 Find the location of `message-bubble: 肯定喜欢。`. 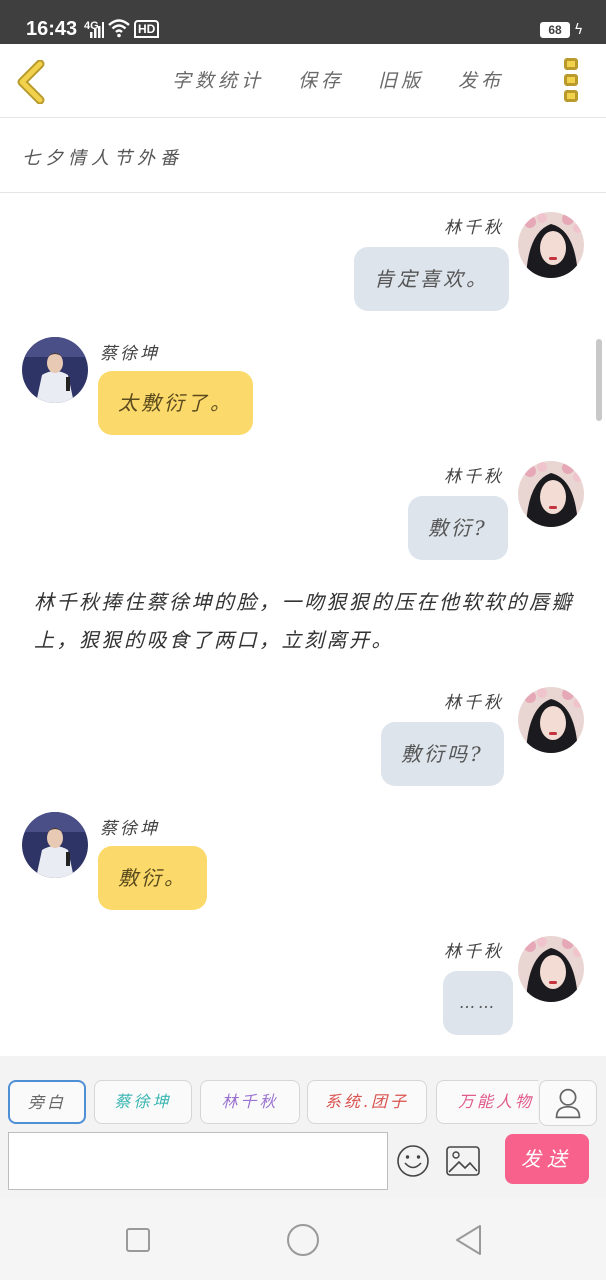

message-bubble: 肯定喜欢。 is located at coordinates (431, 279).